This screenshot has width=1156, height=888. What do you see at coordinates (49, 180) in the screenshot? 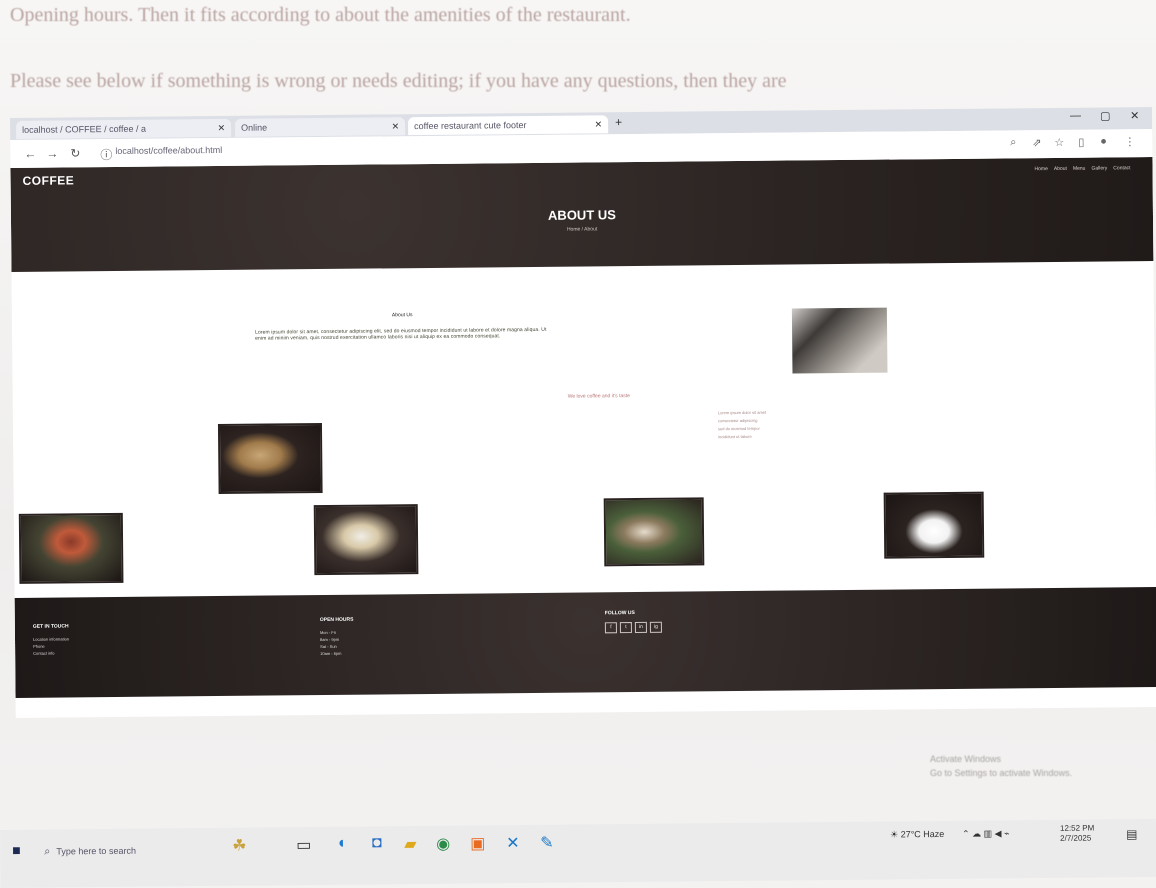
I see `site-logo: COFFEE` at bounding box center [49, 180].